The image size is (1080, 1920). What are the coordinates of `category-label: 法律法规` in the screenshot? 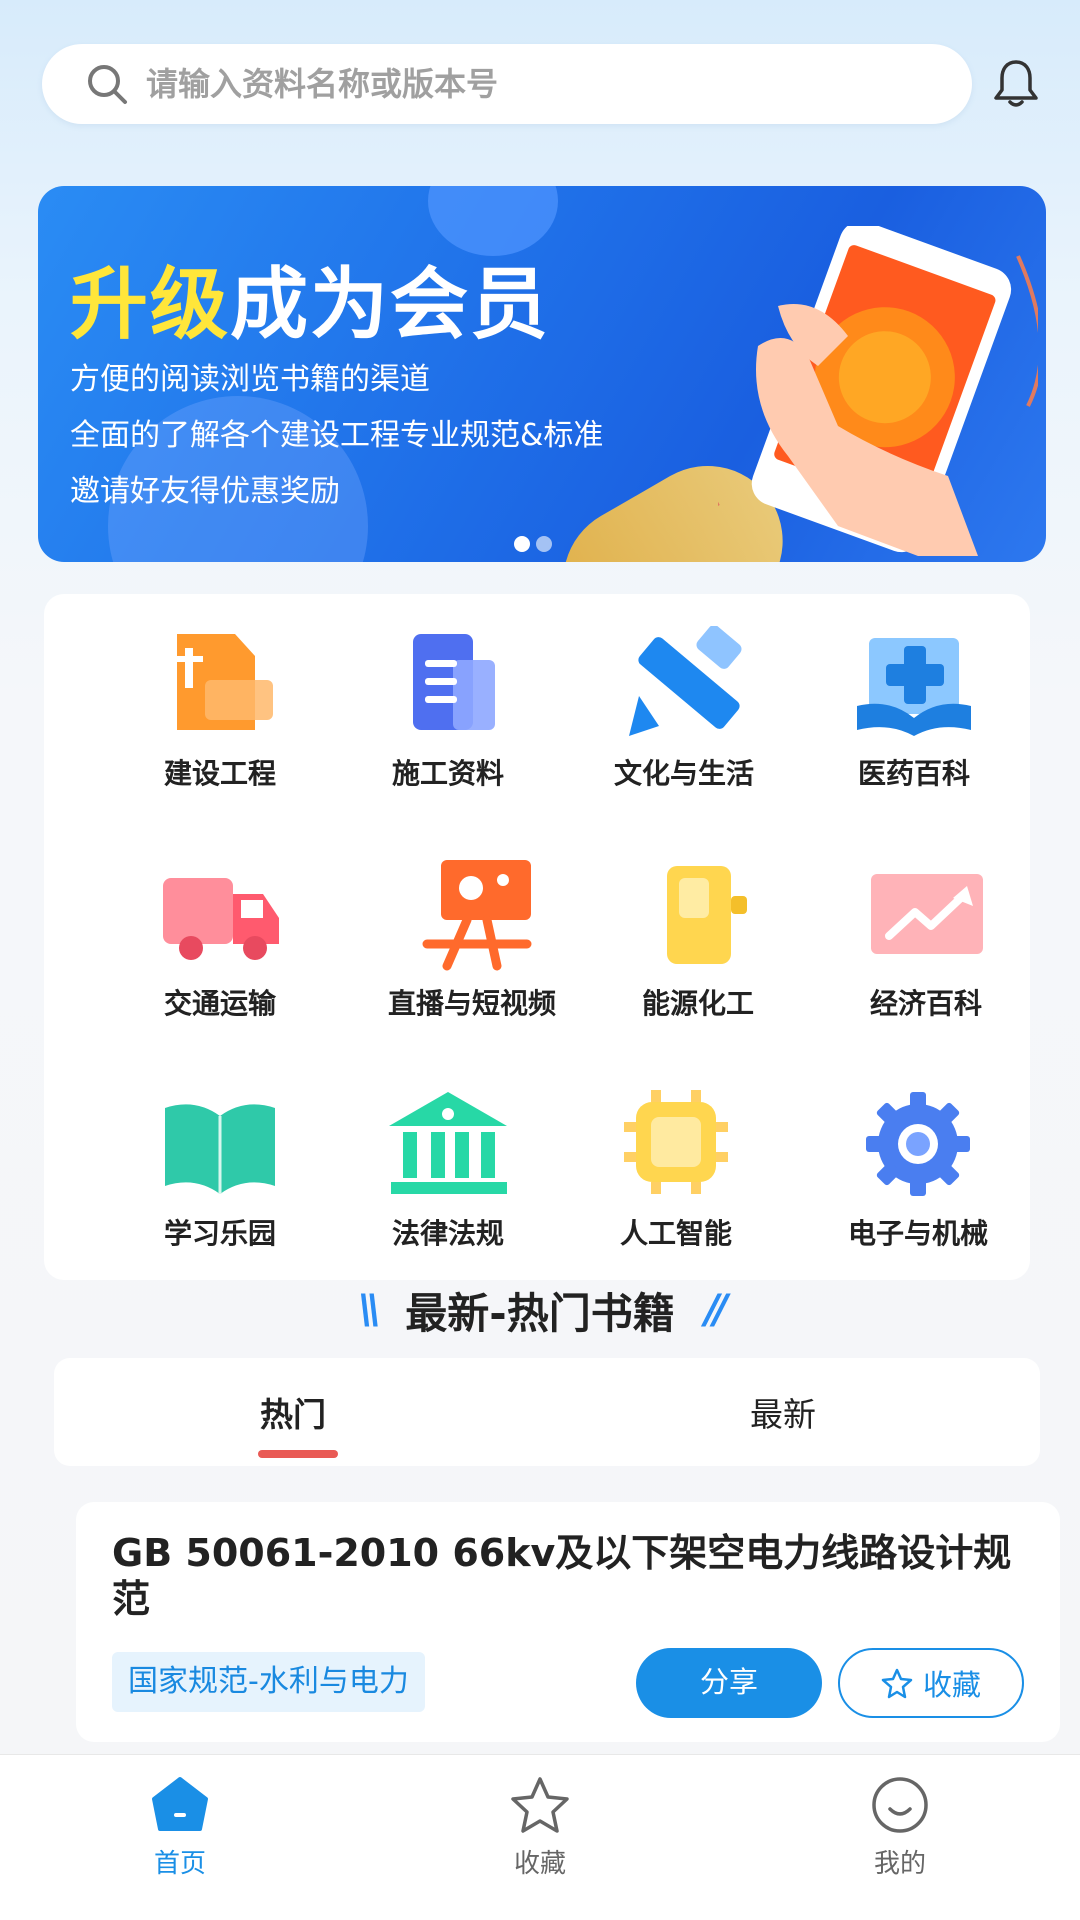 It's located at (447, 1233).